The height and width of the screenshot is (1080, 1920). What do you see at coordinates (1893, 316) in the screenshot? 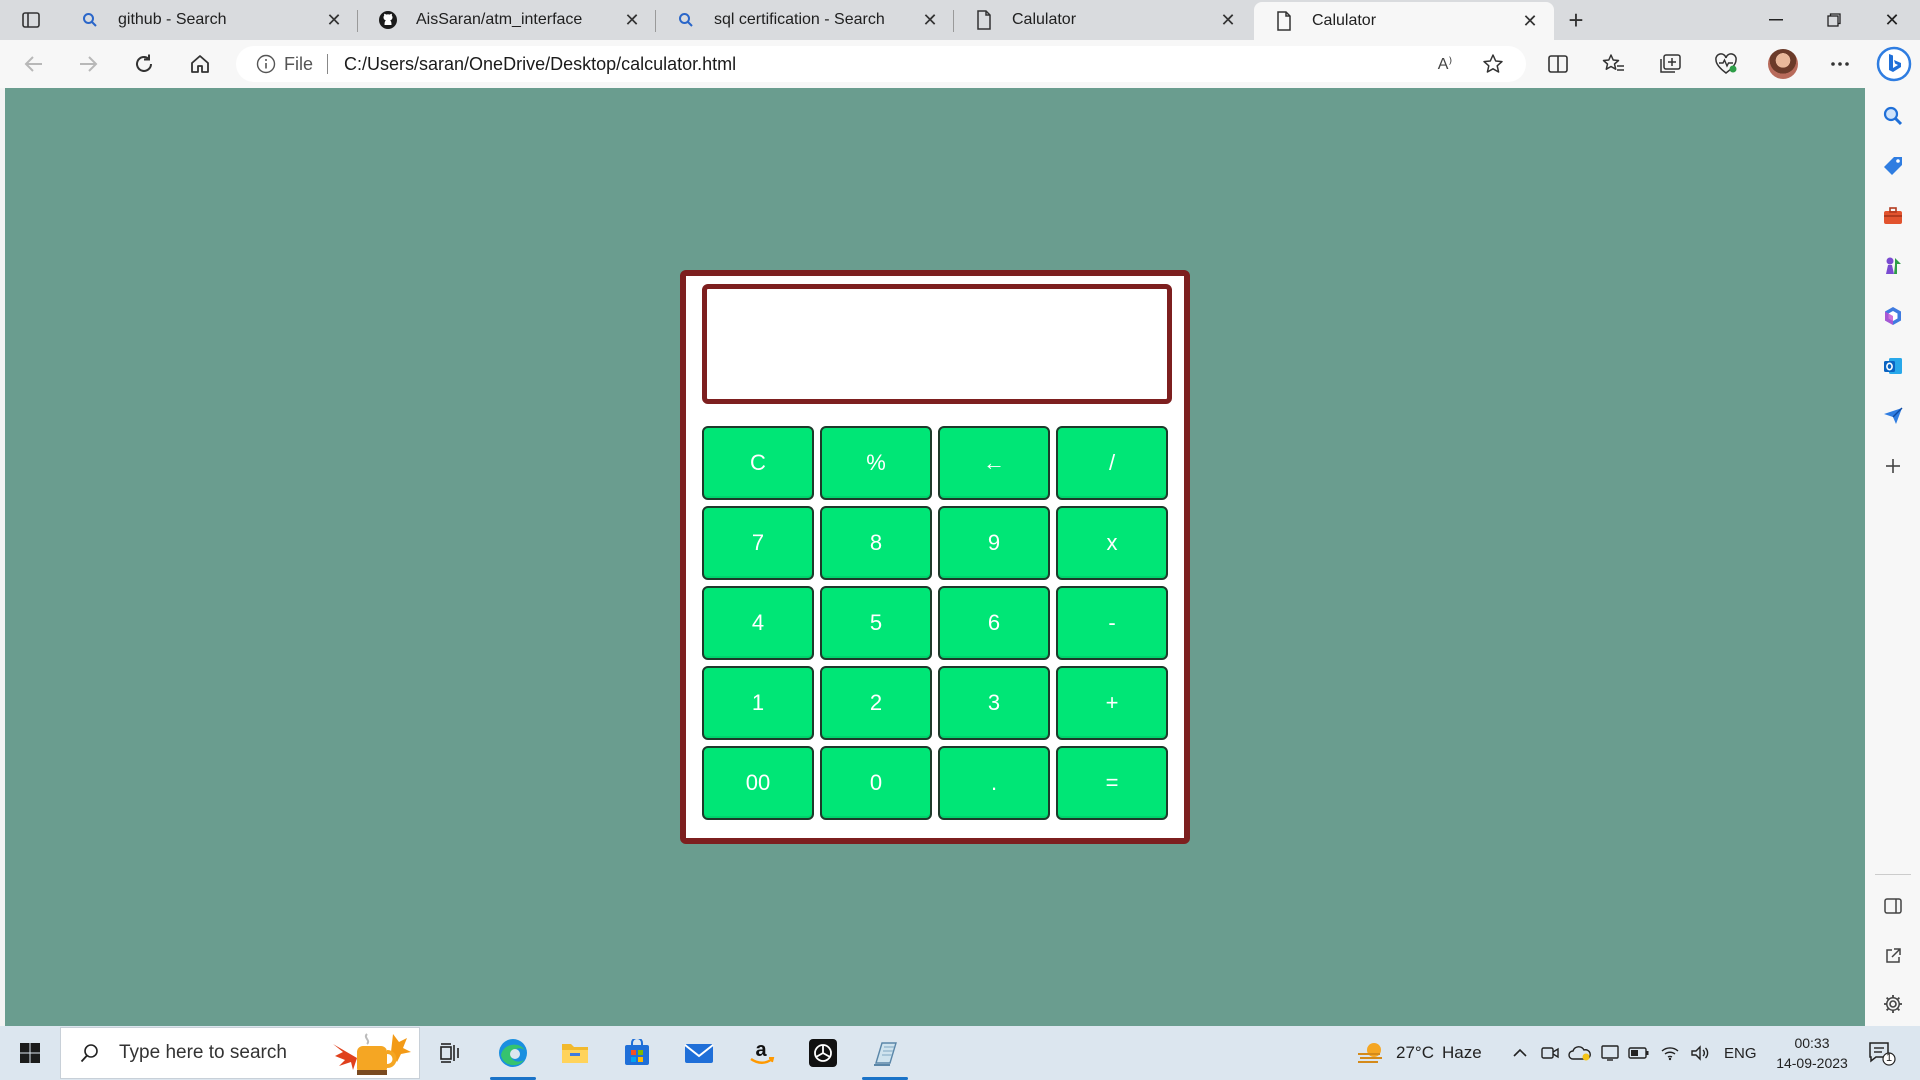
I see `microsoft-365-icon` at bounding box center [1893, 316].